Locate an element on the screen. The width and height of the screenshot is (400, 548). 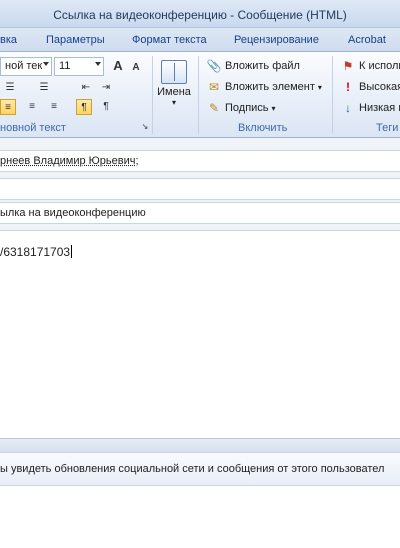
paperclip-icon: 📎 is located at coordinates (214, 66).